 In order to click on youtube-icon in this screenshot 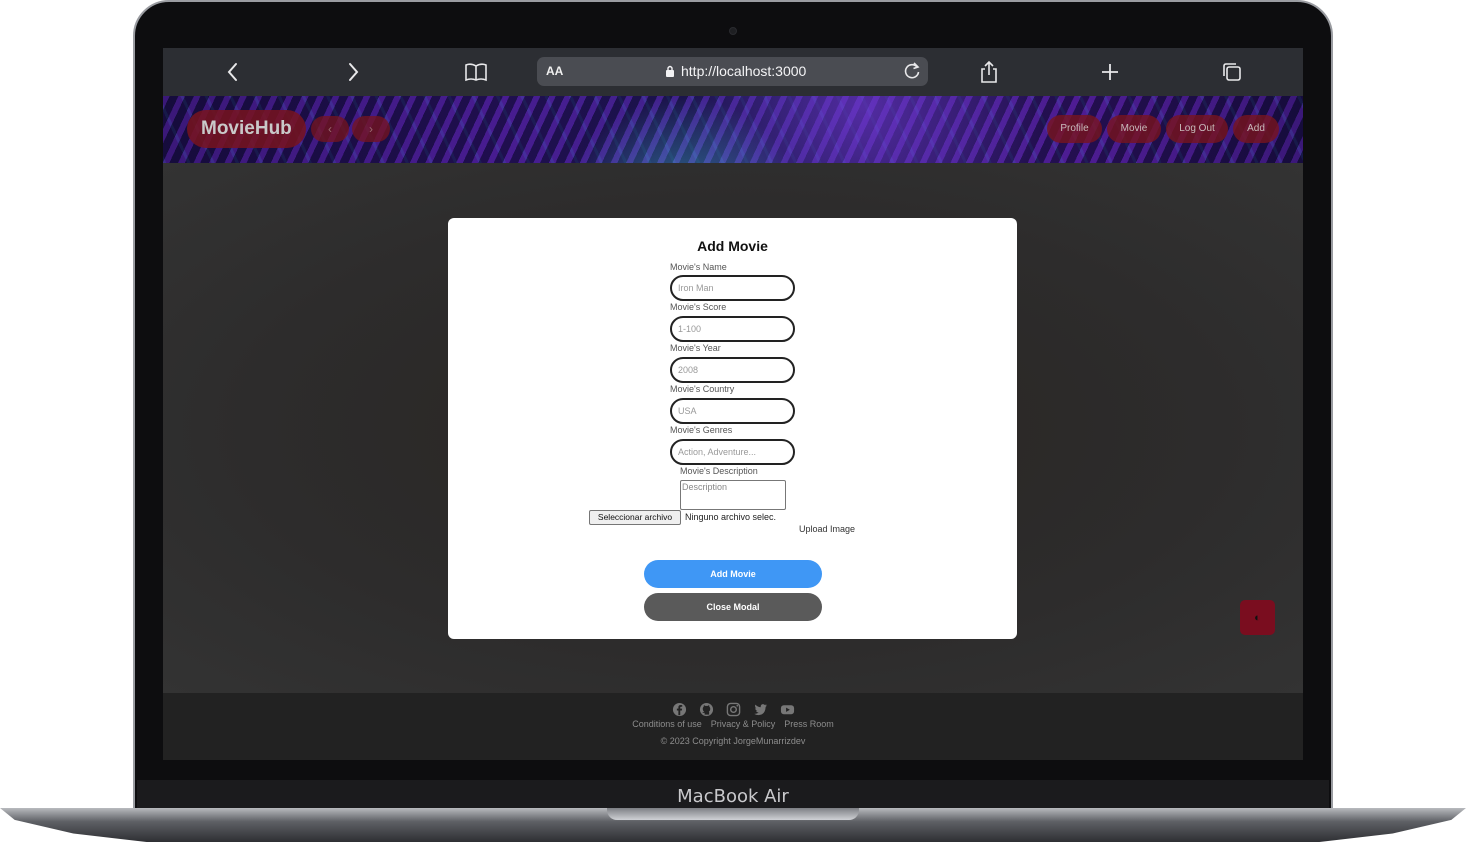, I will do `click(787, 709)`.